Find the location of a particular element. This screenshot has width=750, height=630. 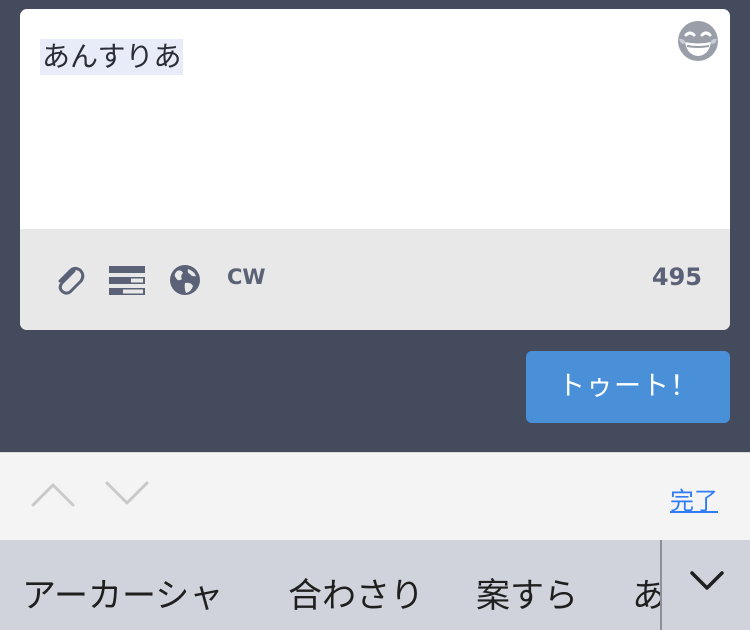

predictive-text-bar: アーカーシャ 合わさり 案すら あ is located at coordinates (375, 585).